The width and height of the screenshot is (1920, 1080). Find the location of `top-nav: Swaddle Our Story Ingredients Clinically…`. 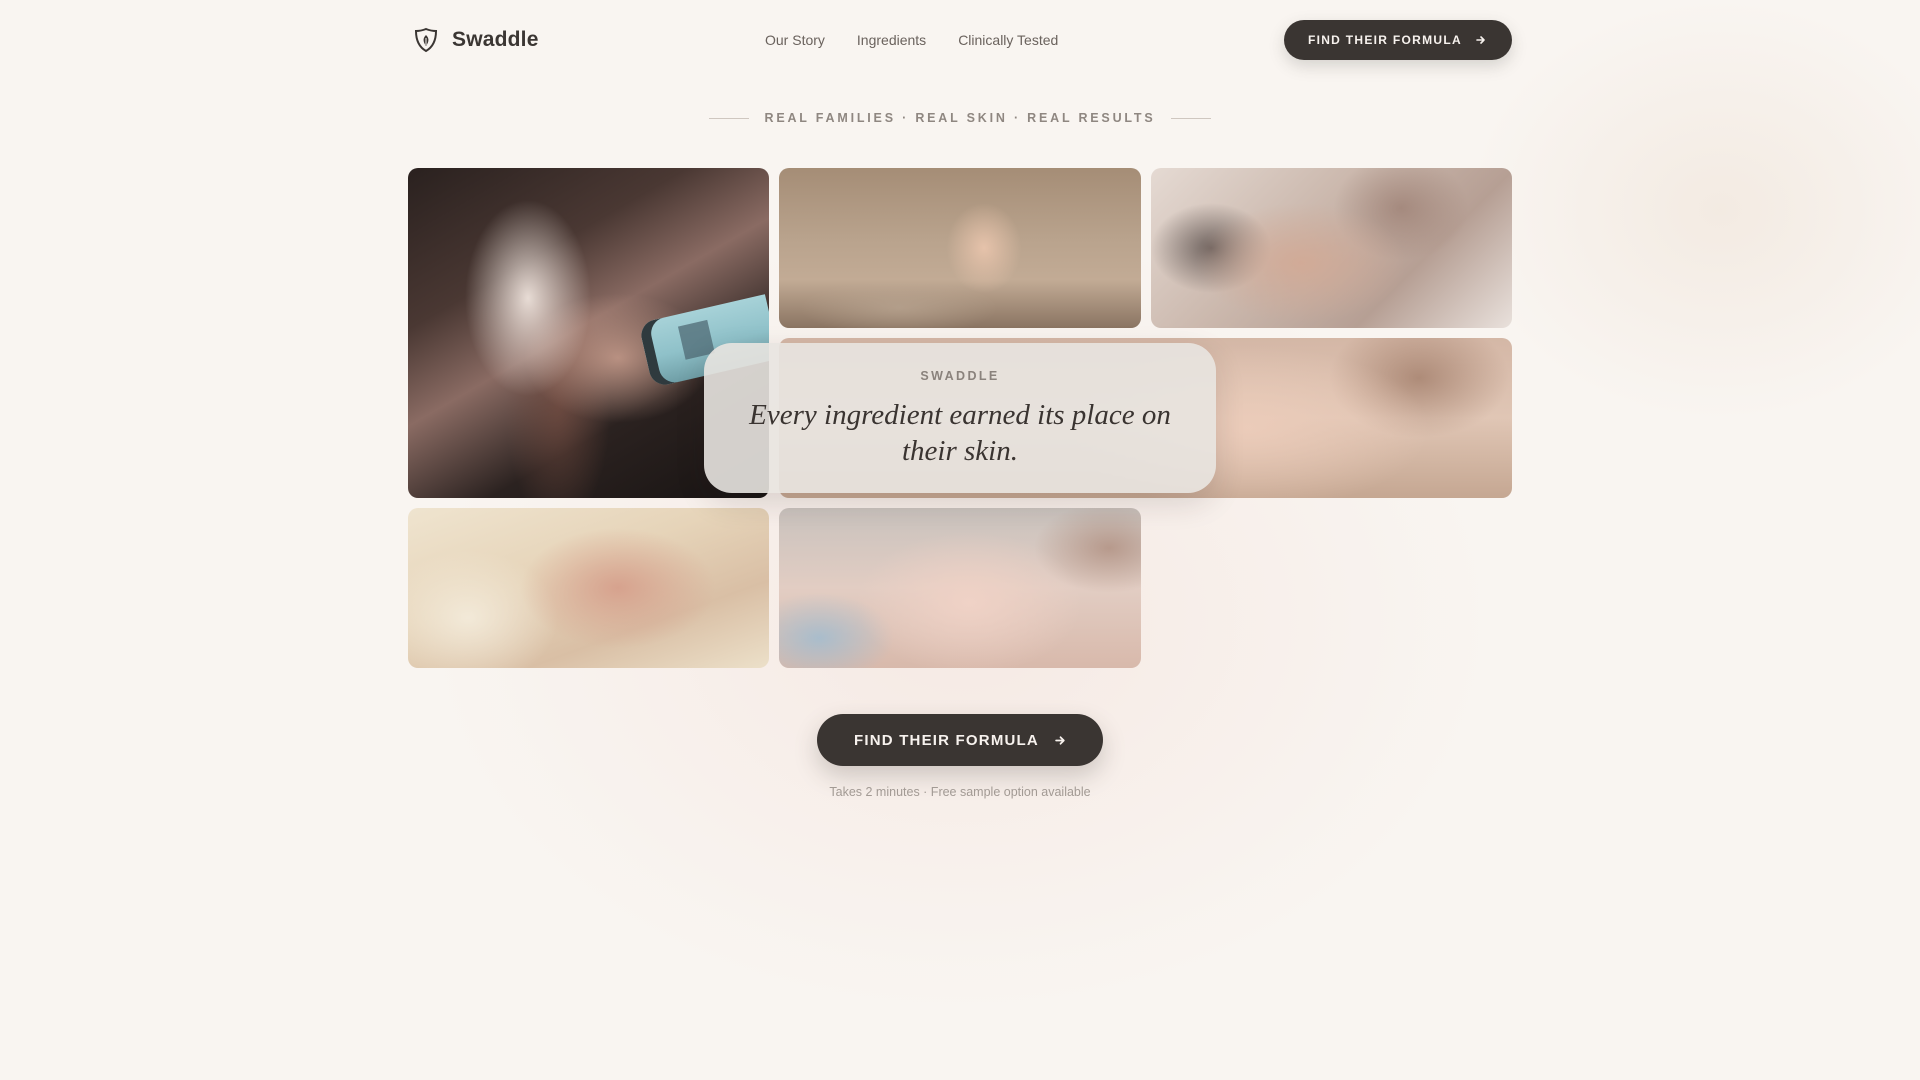

top-nav: Swaddle Our Story Ingredients Clinically… is located at coordinates (960, 40).